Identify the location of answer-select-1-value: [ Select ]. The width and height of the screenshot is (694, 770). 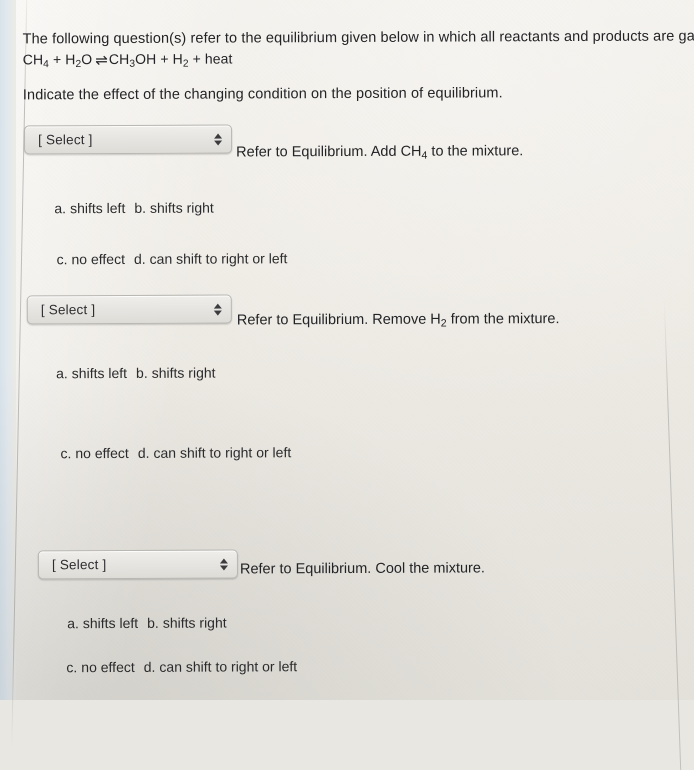
(59, 139).